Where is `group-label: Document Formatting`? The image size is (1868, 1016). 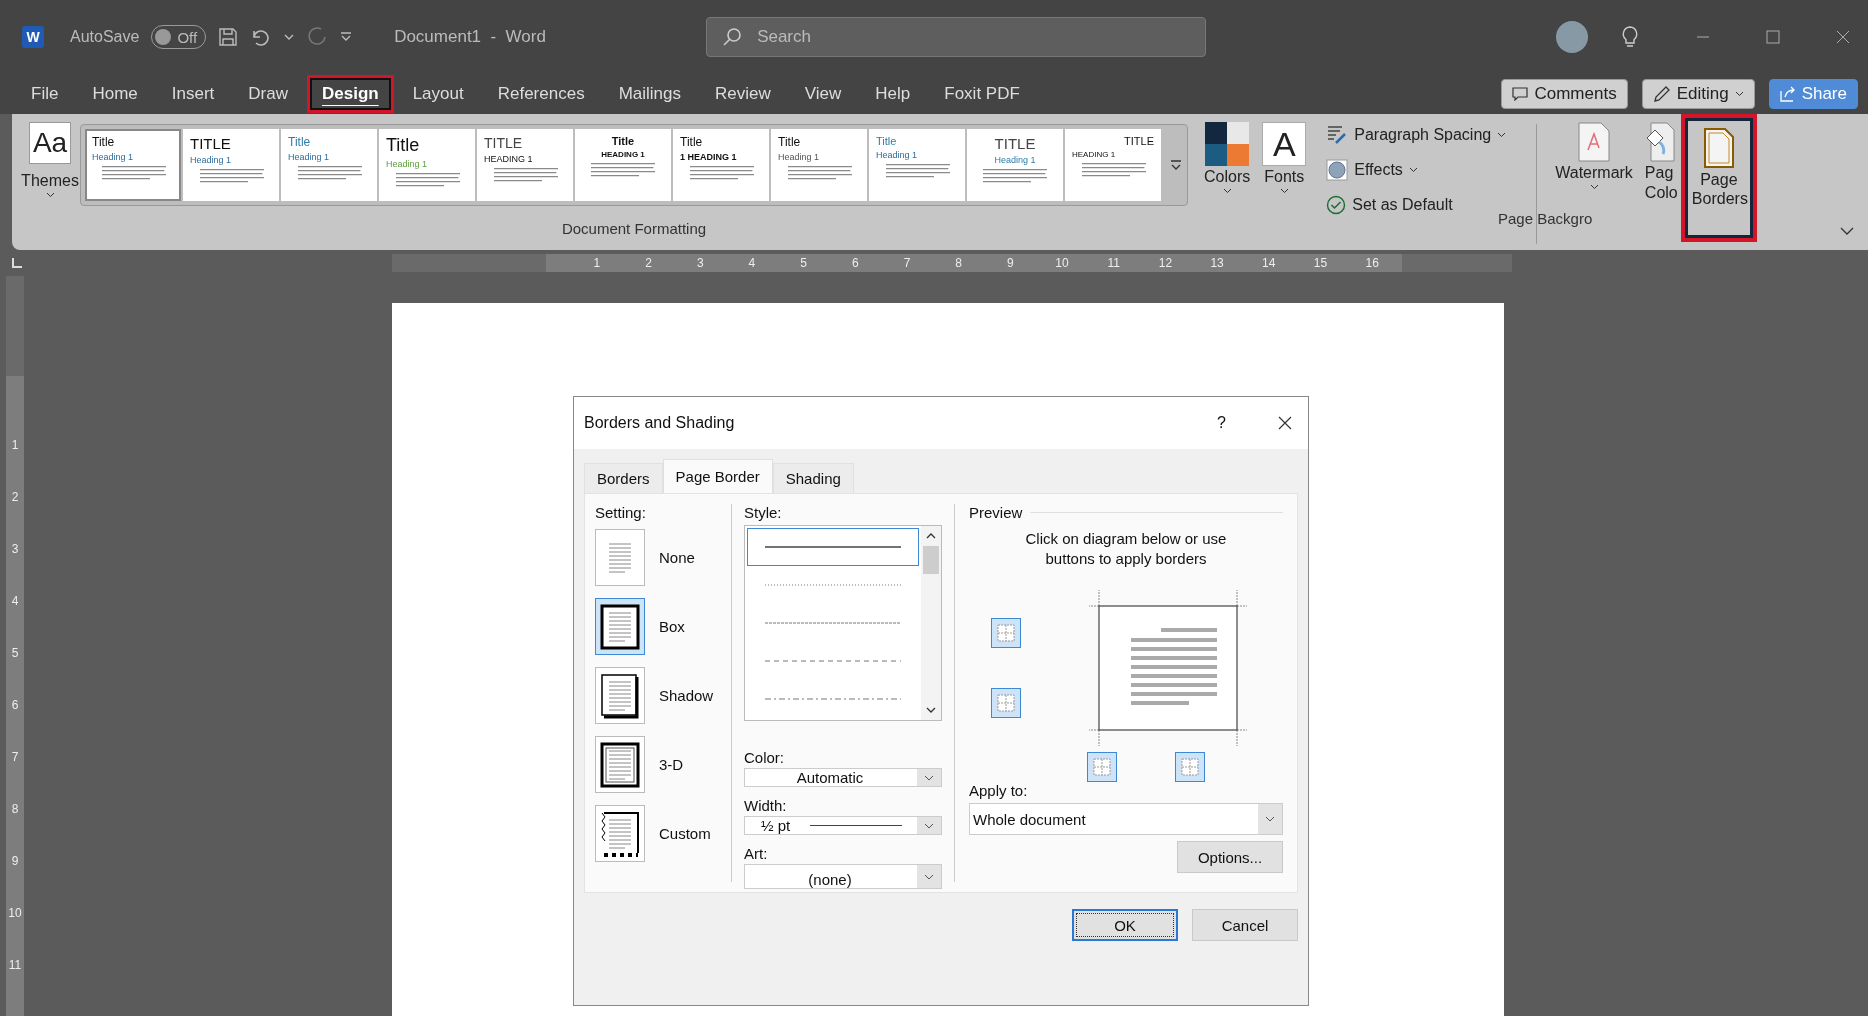 group-label: Document Formatting is located at coordinates (634, 228).